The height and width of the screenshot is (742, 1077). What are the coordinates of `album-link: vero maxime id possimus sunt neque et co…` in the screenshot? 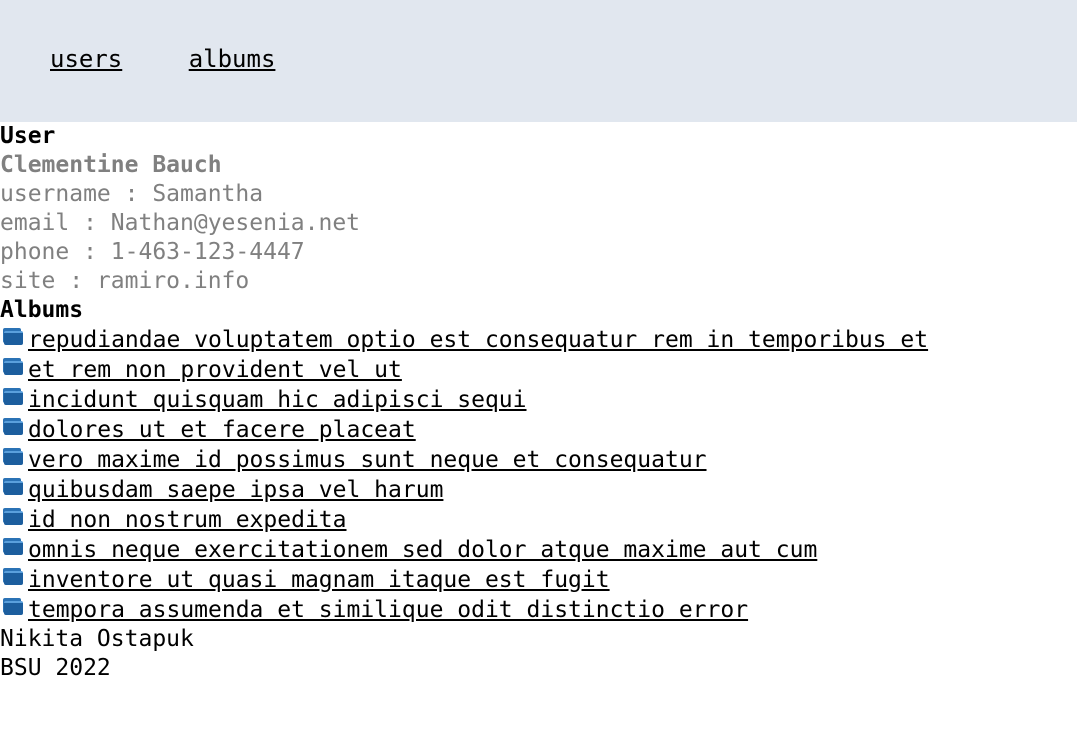 It's located at (367, 460).